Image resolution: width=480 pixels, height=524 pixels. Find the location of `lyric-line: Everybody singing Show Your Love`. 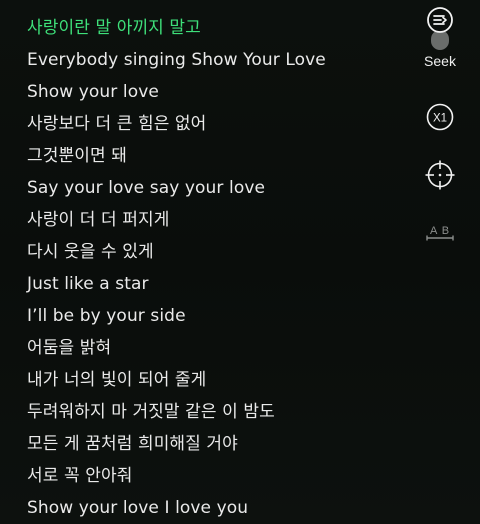

lyric-line: Everybody singing Show Your Love is located at coordinates (217, 60).